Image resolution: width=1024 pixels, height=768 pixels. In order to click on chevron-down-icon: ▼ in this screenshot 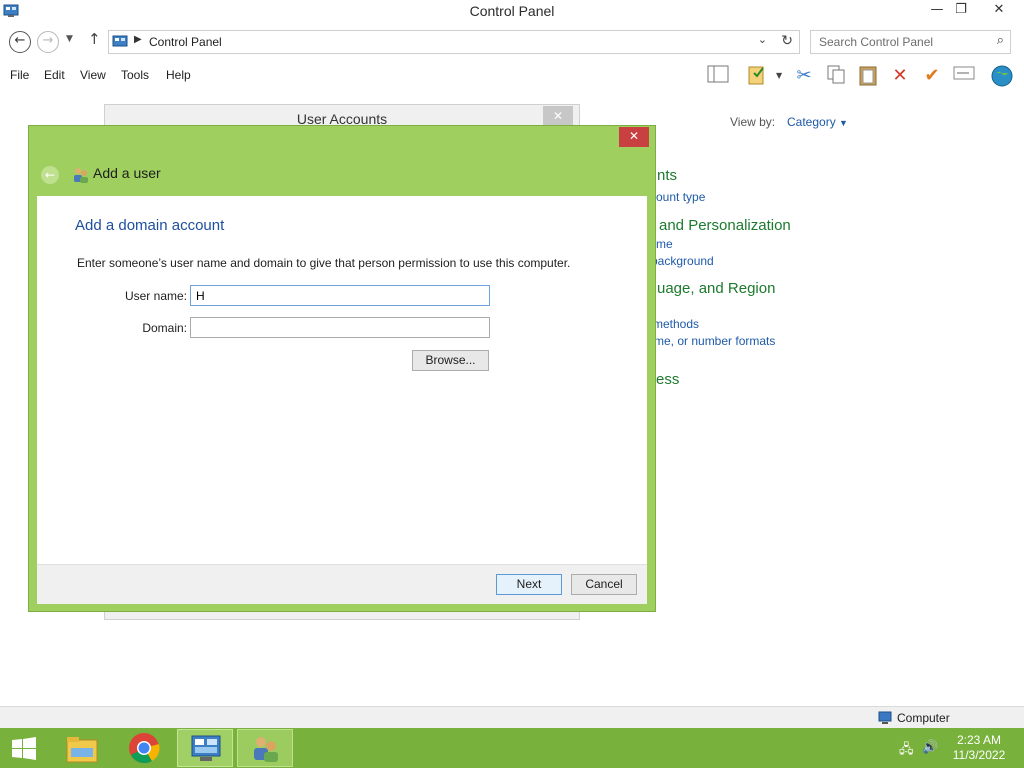, I will do `click(779, 75)`.